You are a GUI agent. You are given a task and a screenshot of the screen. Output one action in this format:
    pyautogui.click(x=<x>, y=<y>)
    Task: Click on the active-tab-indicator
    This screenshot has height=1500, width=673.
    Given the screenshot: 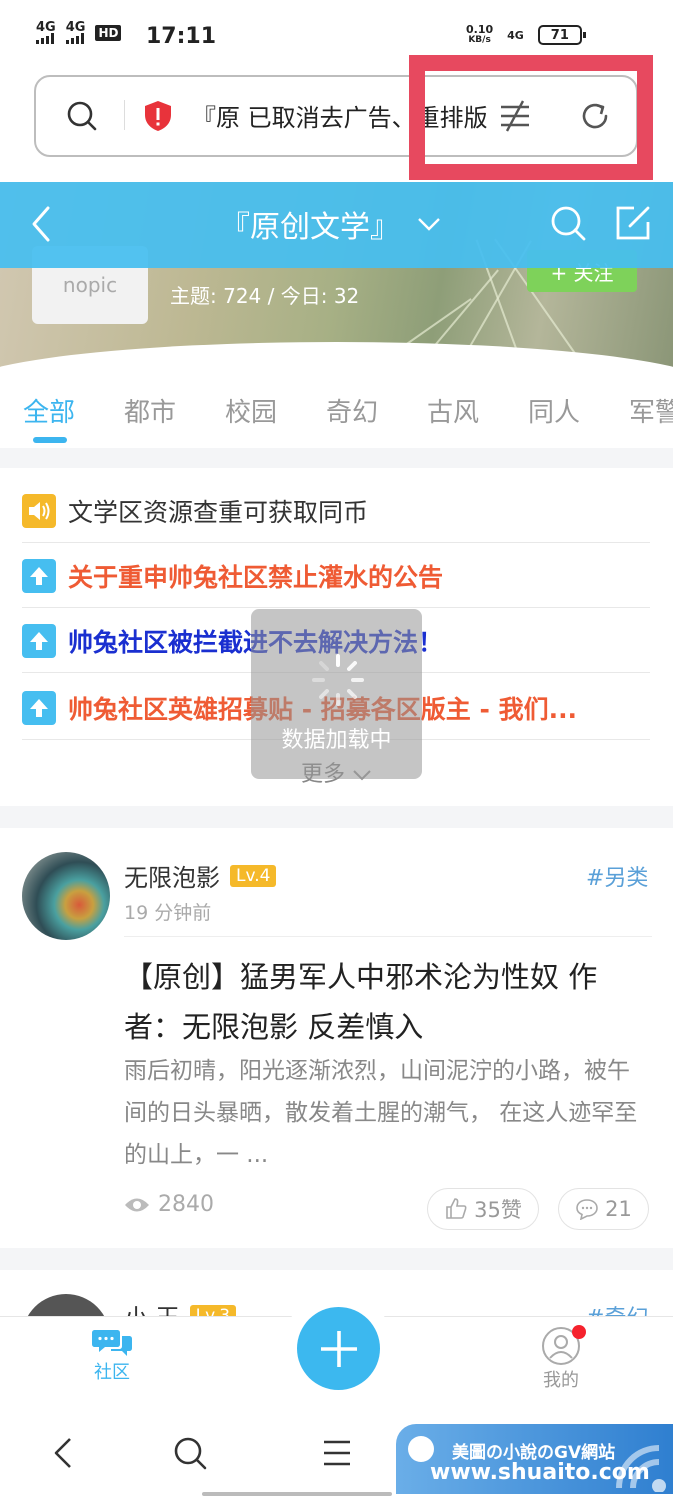 What is the action you would take?
    pyautogui.click(x=50, y=440)
    